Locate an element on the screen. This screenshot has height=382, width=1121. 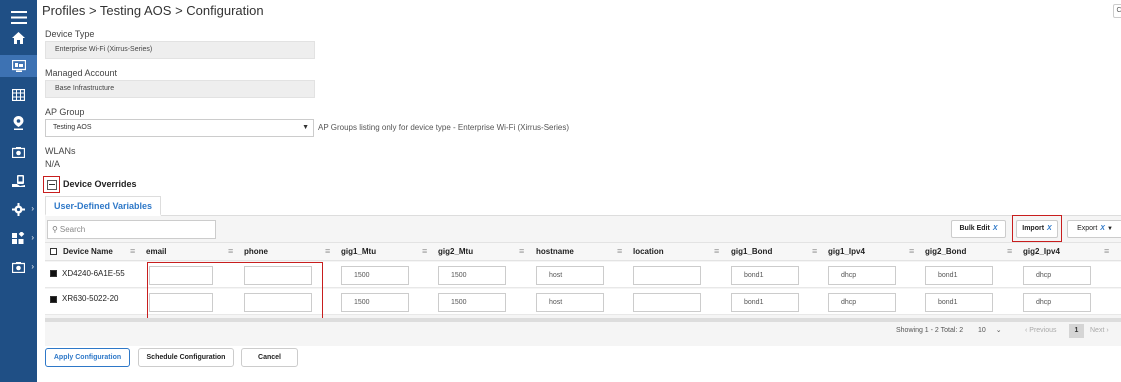
managed-account-field: Base Infrastructure is located at coordinates (180, 89).